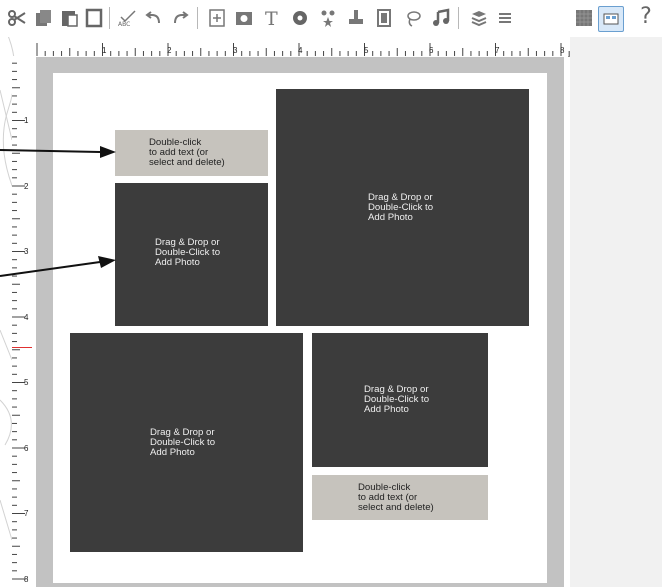 This screenshot has width=662, height=587. I want to click on svg-text: ABC, so click(124, 24).